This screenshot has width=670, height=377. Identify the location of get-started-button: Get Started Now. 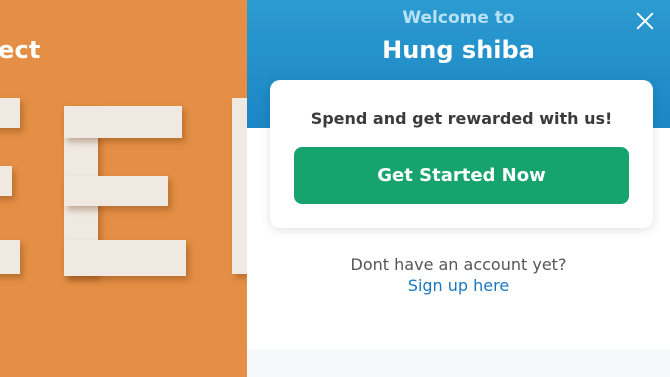
(461, 175).